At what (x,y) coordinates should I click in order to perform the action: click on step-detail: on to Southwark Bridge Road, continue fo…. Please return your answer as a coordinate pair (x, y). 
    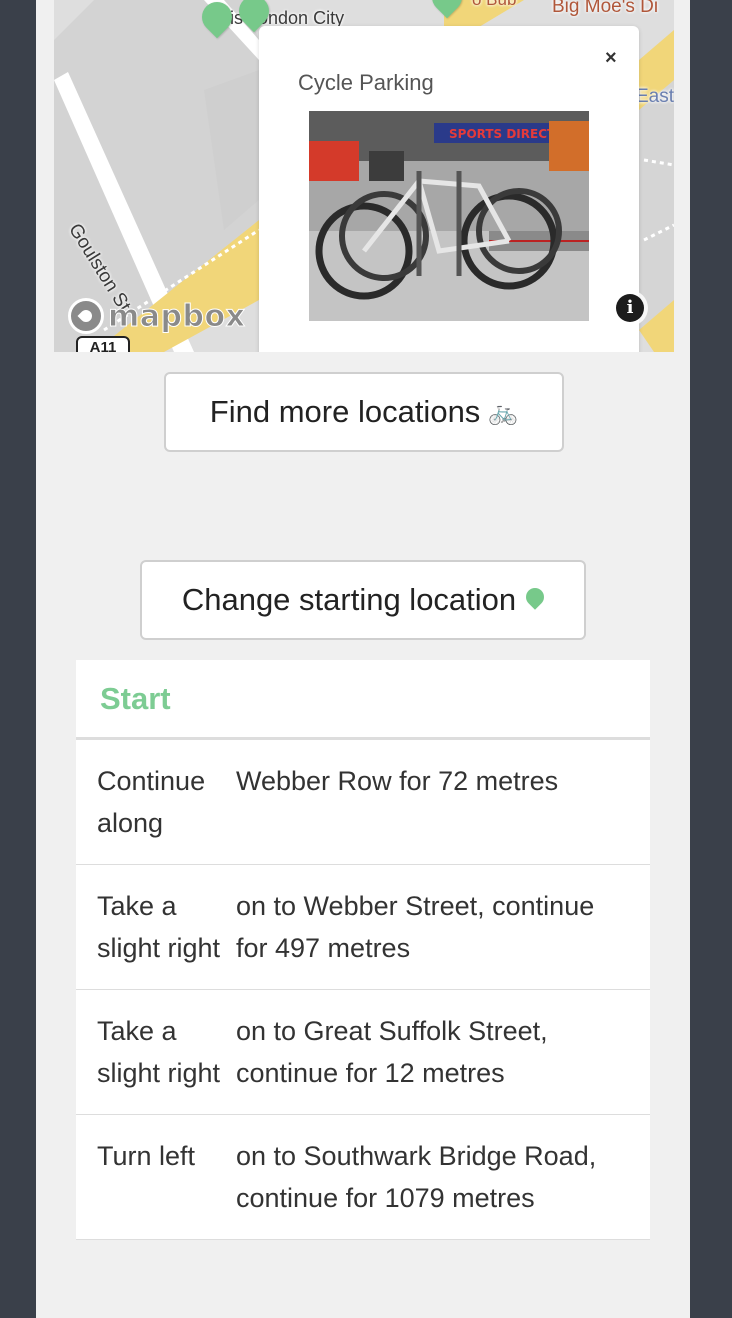
    Looking at the image, I should click on (416, 1177).